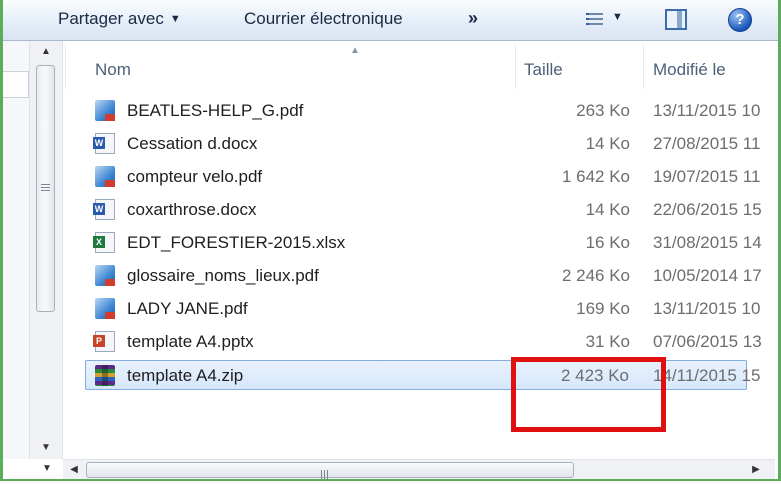 The height and width of the screenshot is (484, 781). Describe the element at coordinates (595, 275) in the screenshot. I see `file-size: 2 246 Ko` at that location.